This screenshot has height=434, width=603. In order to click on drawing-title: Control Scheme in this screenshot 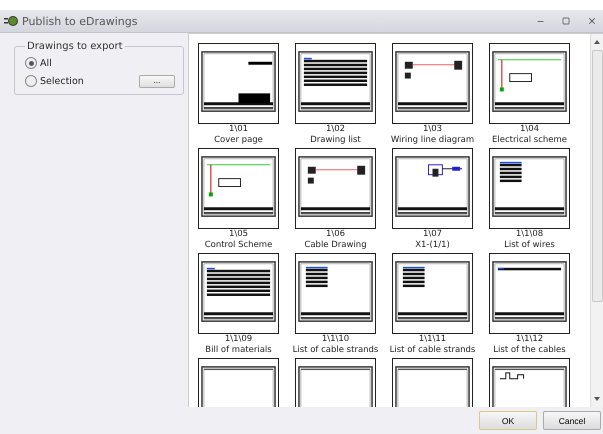, I will do `click(238, 245)`.